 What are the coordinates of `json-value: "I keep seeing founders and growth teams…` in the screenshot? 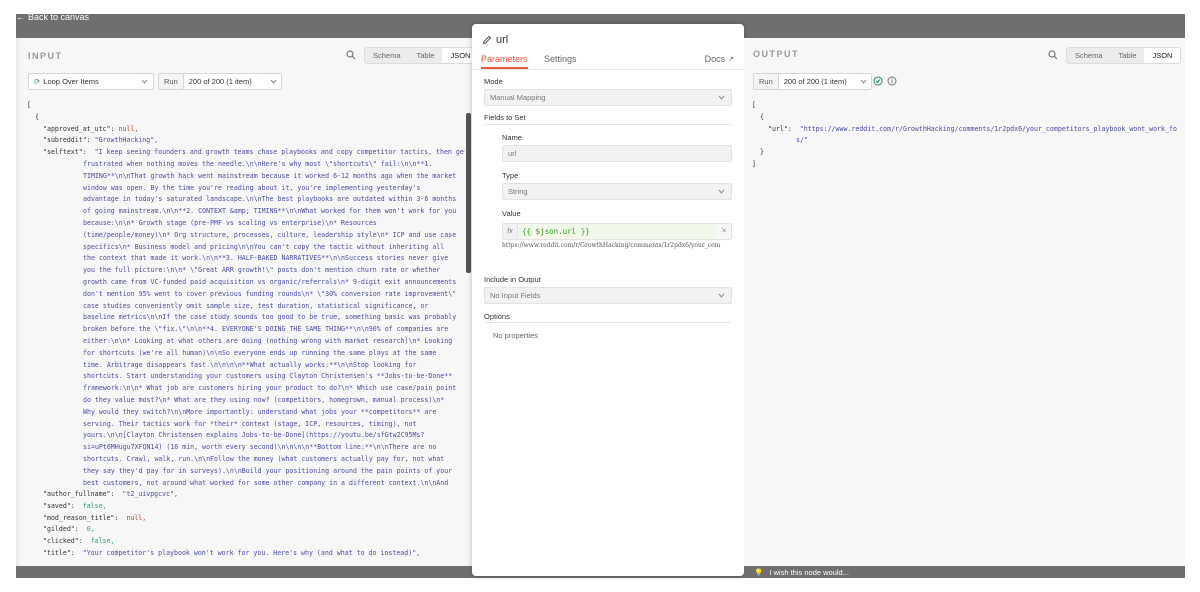 It's located at (279, 152).